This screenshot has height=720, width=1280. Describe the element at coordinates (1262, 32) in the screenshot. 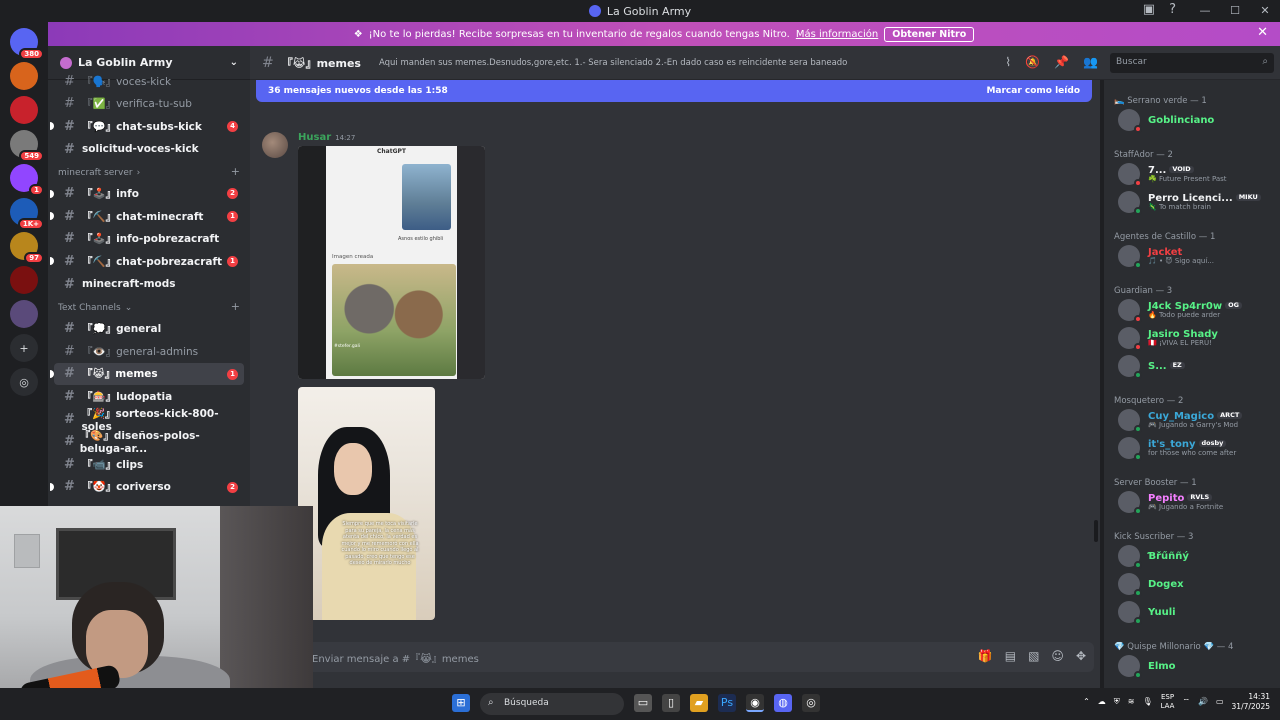

I see `close-icon: ✕` at that location.